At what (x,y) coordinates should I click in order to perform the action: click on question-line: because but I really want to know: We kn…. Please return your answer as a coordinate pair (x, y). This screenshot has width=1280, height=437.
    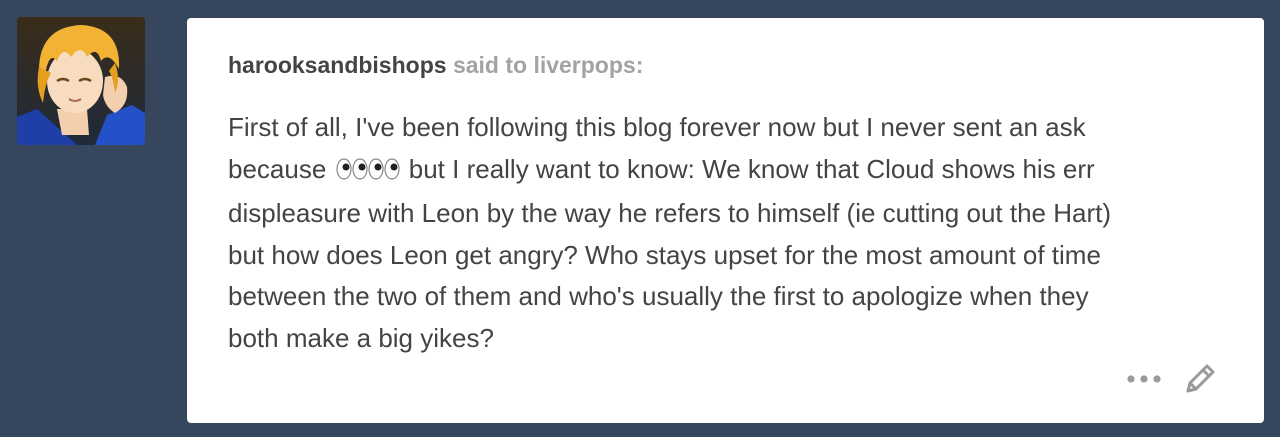
    Looking at the image, I should click on (728, 171).